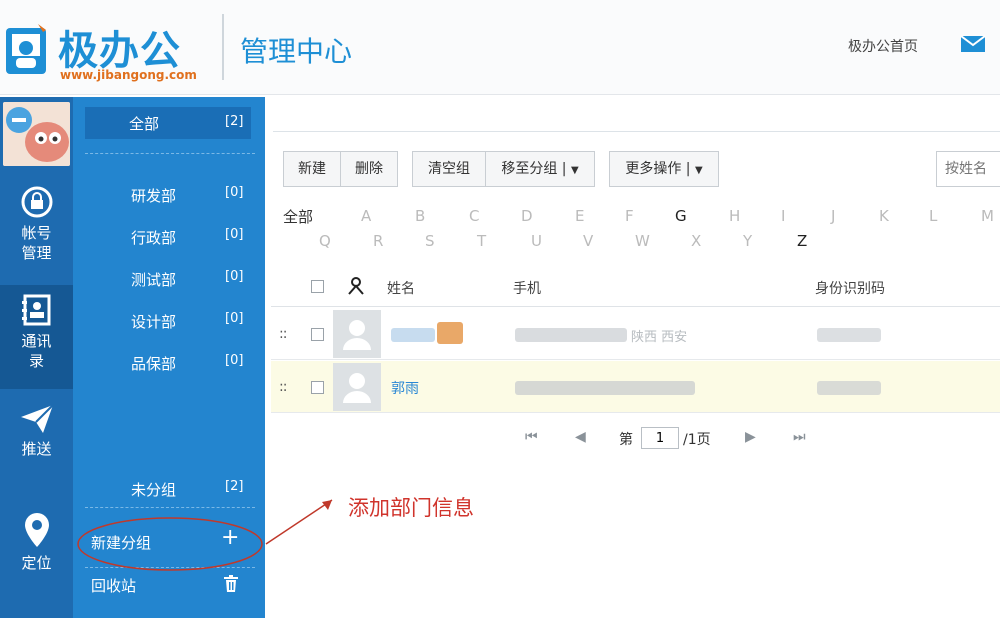 The width and height of the screenshot is (1000, 618). I want to click on letter-item: R, so click(378, 241).